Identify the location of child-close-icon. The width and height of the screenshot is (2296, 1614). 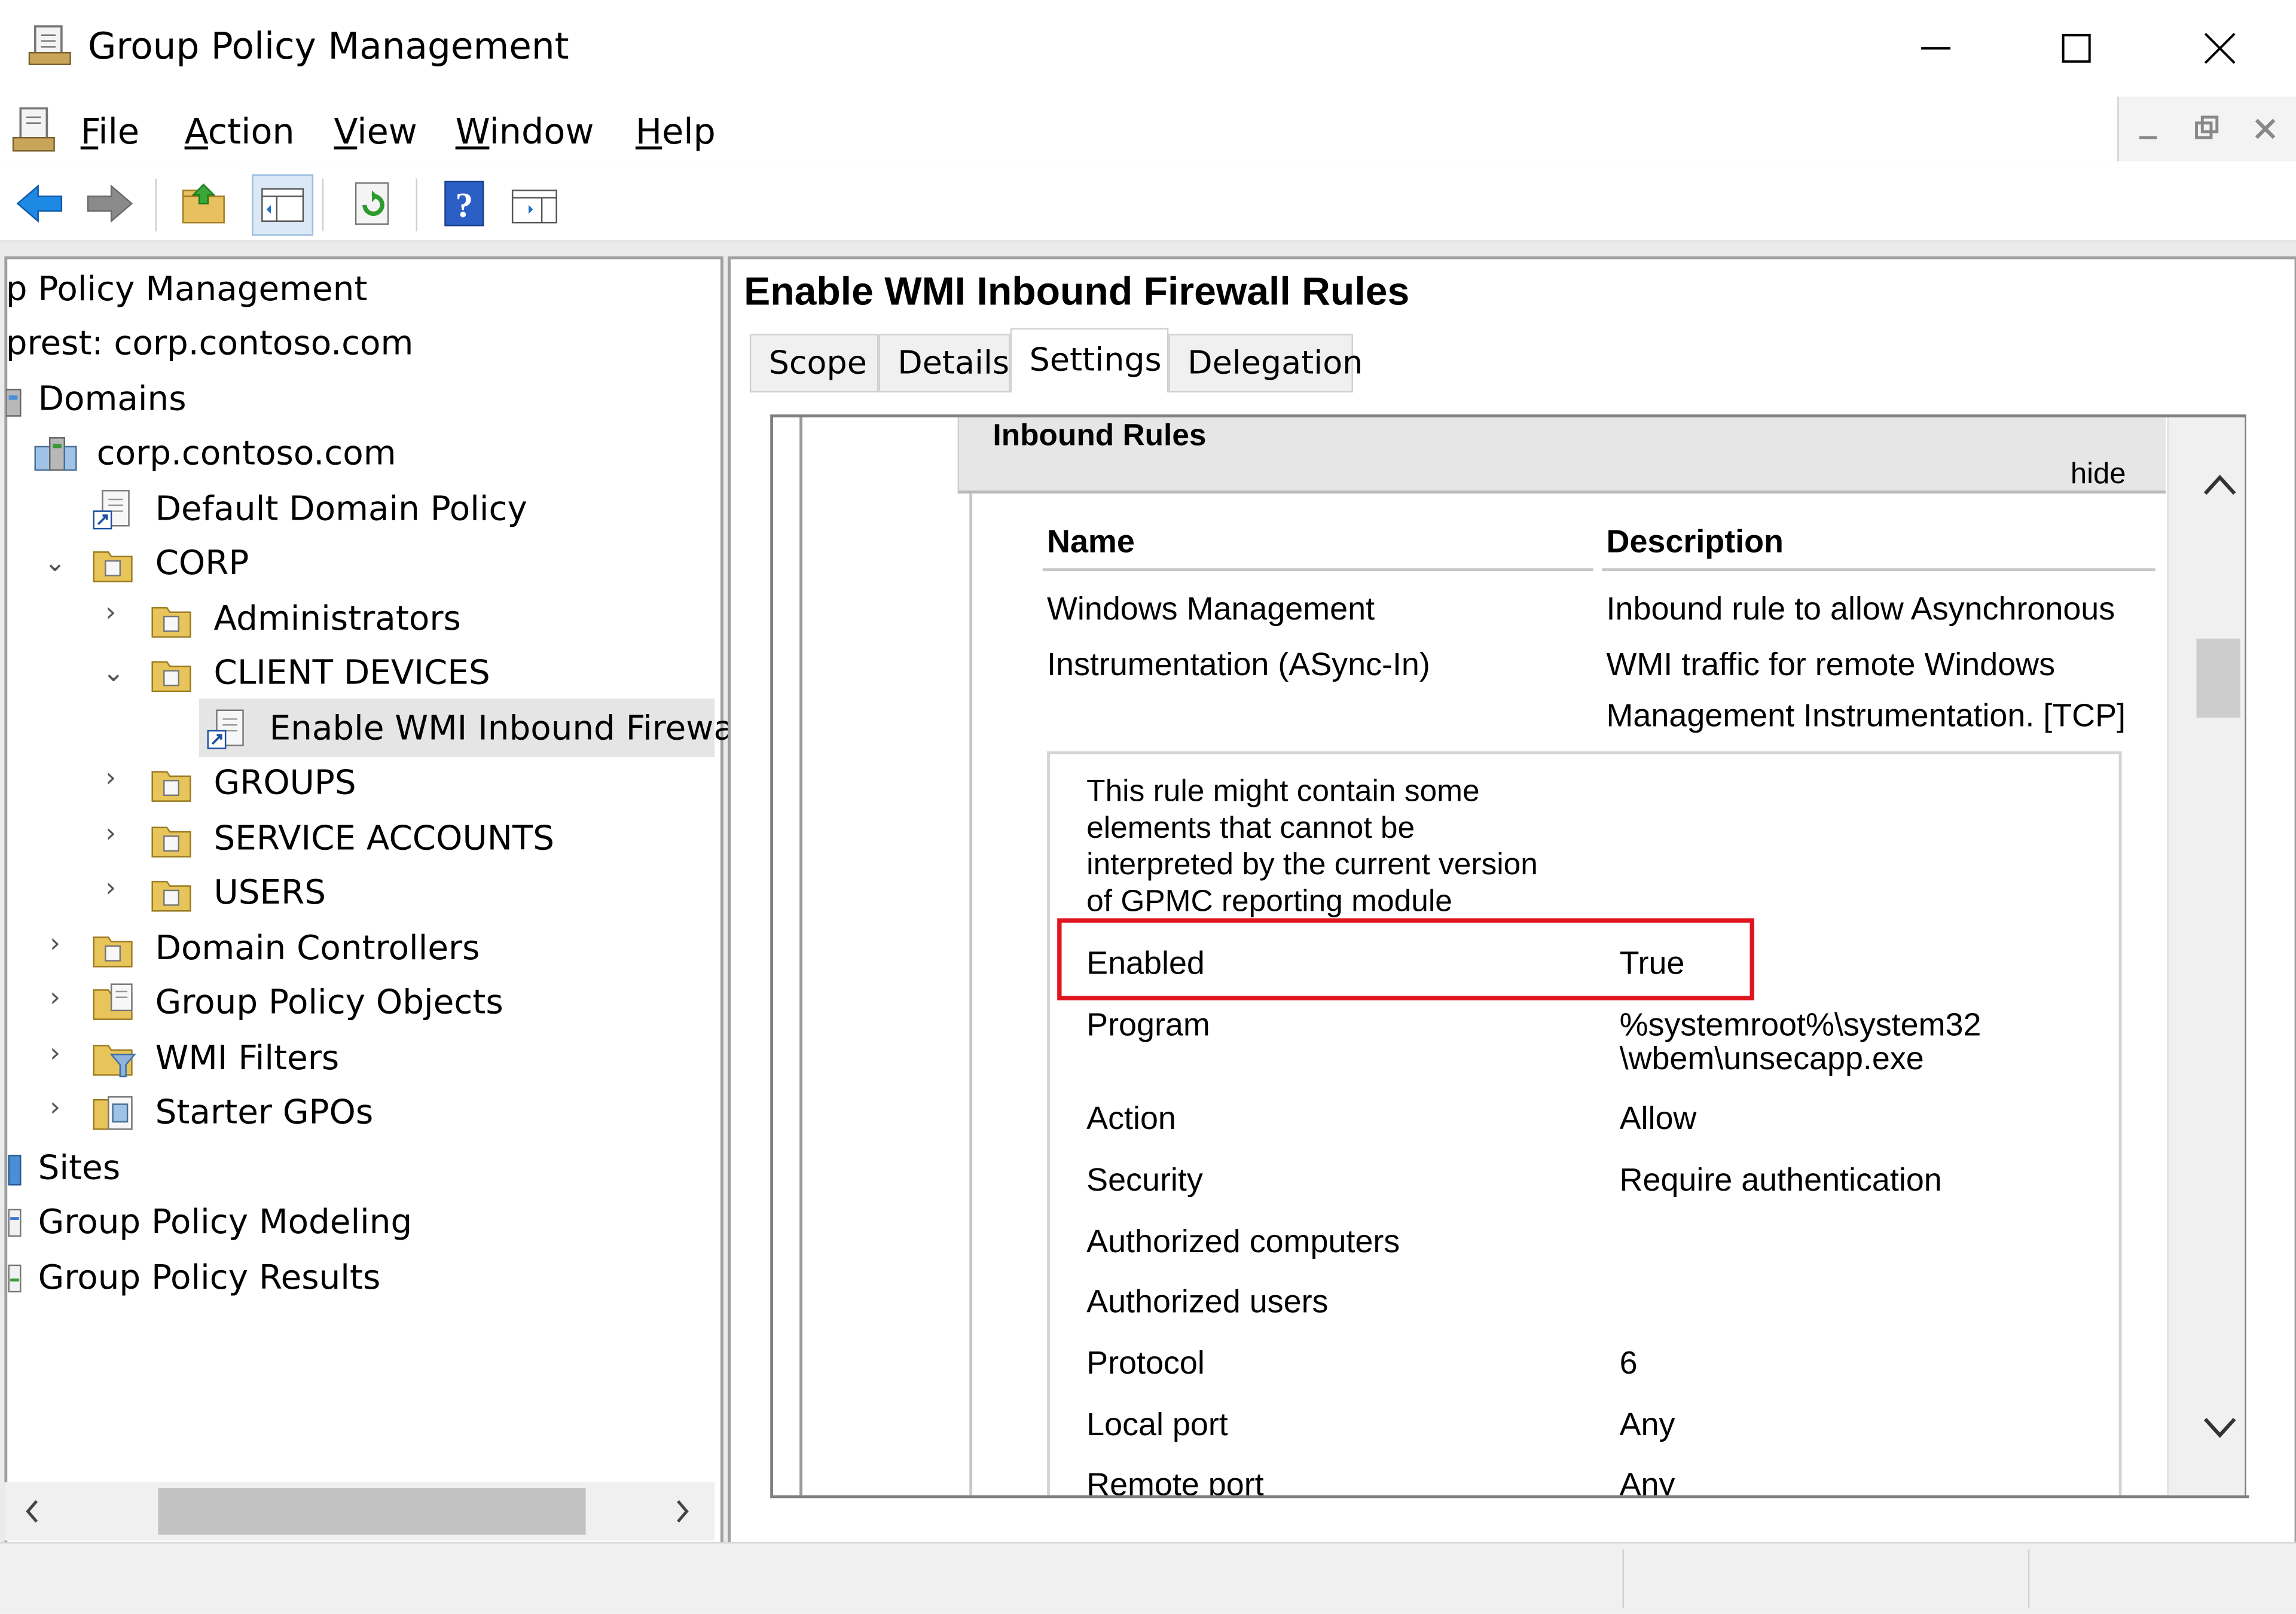
(2265, 128).